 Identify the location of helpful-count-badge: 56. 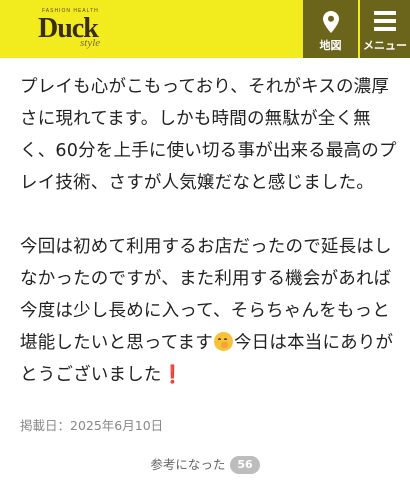
(245, 465).